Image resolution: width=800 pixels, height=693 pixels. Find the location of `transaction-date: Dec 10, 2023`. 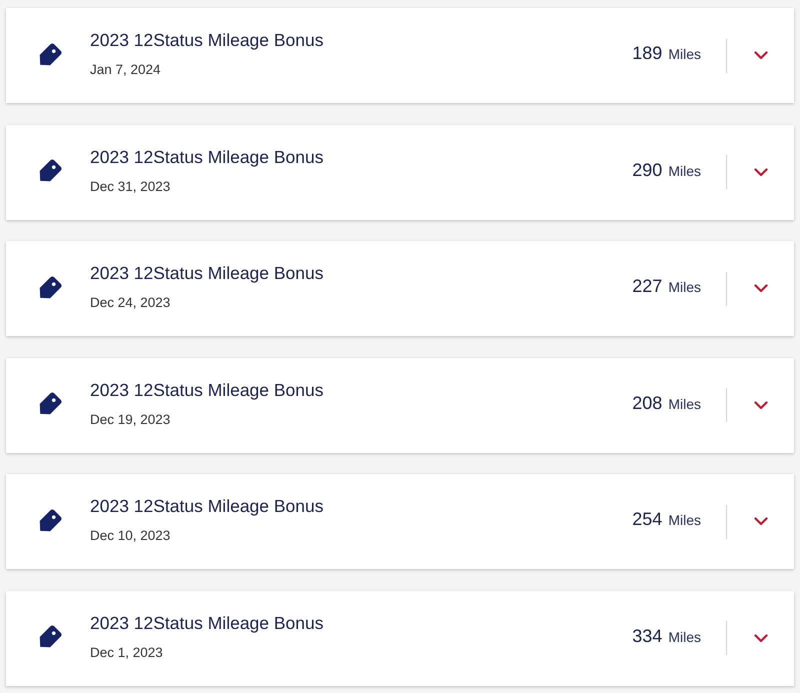

transaction-date: Dec 10, 2023 is located at coordinates (130, 535).